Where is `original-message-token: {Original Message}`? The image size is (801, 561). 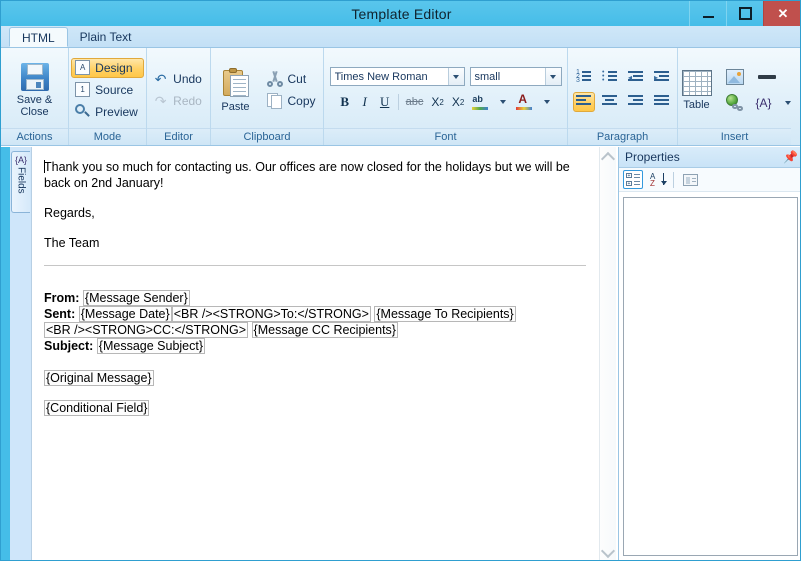
original-message-token: {Original Message} is located at coordinates (99, 378).